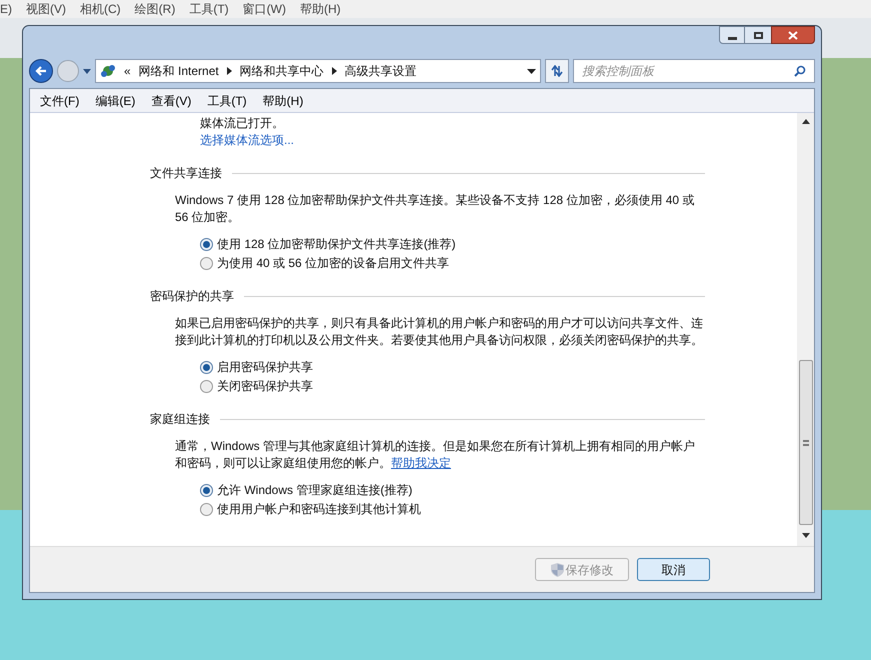 The width and height of the screenshot is (871, 660). I want to click on address-bar: « 网络和 Internet 网络和共享中心 高级共享设置, so click(318, 71).